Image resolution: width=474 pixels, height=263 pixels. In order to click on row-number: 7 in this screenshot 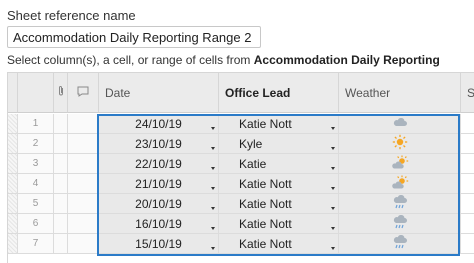, I will do `click(36, 244)`.